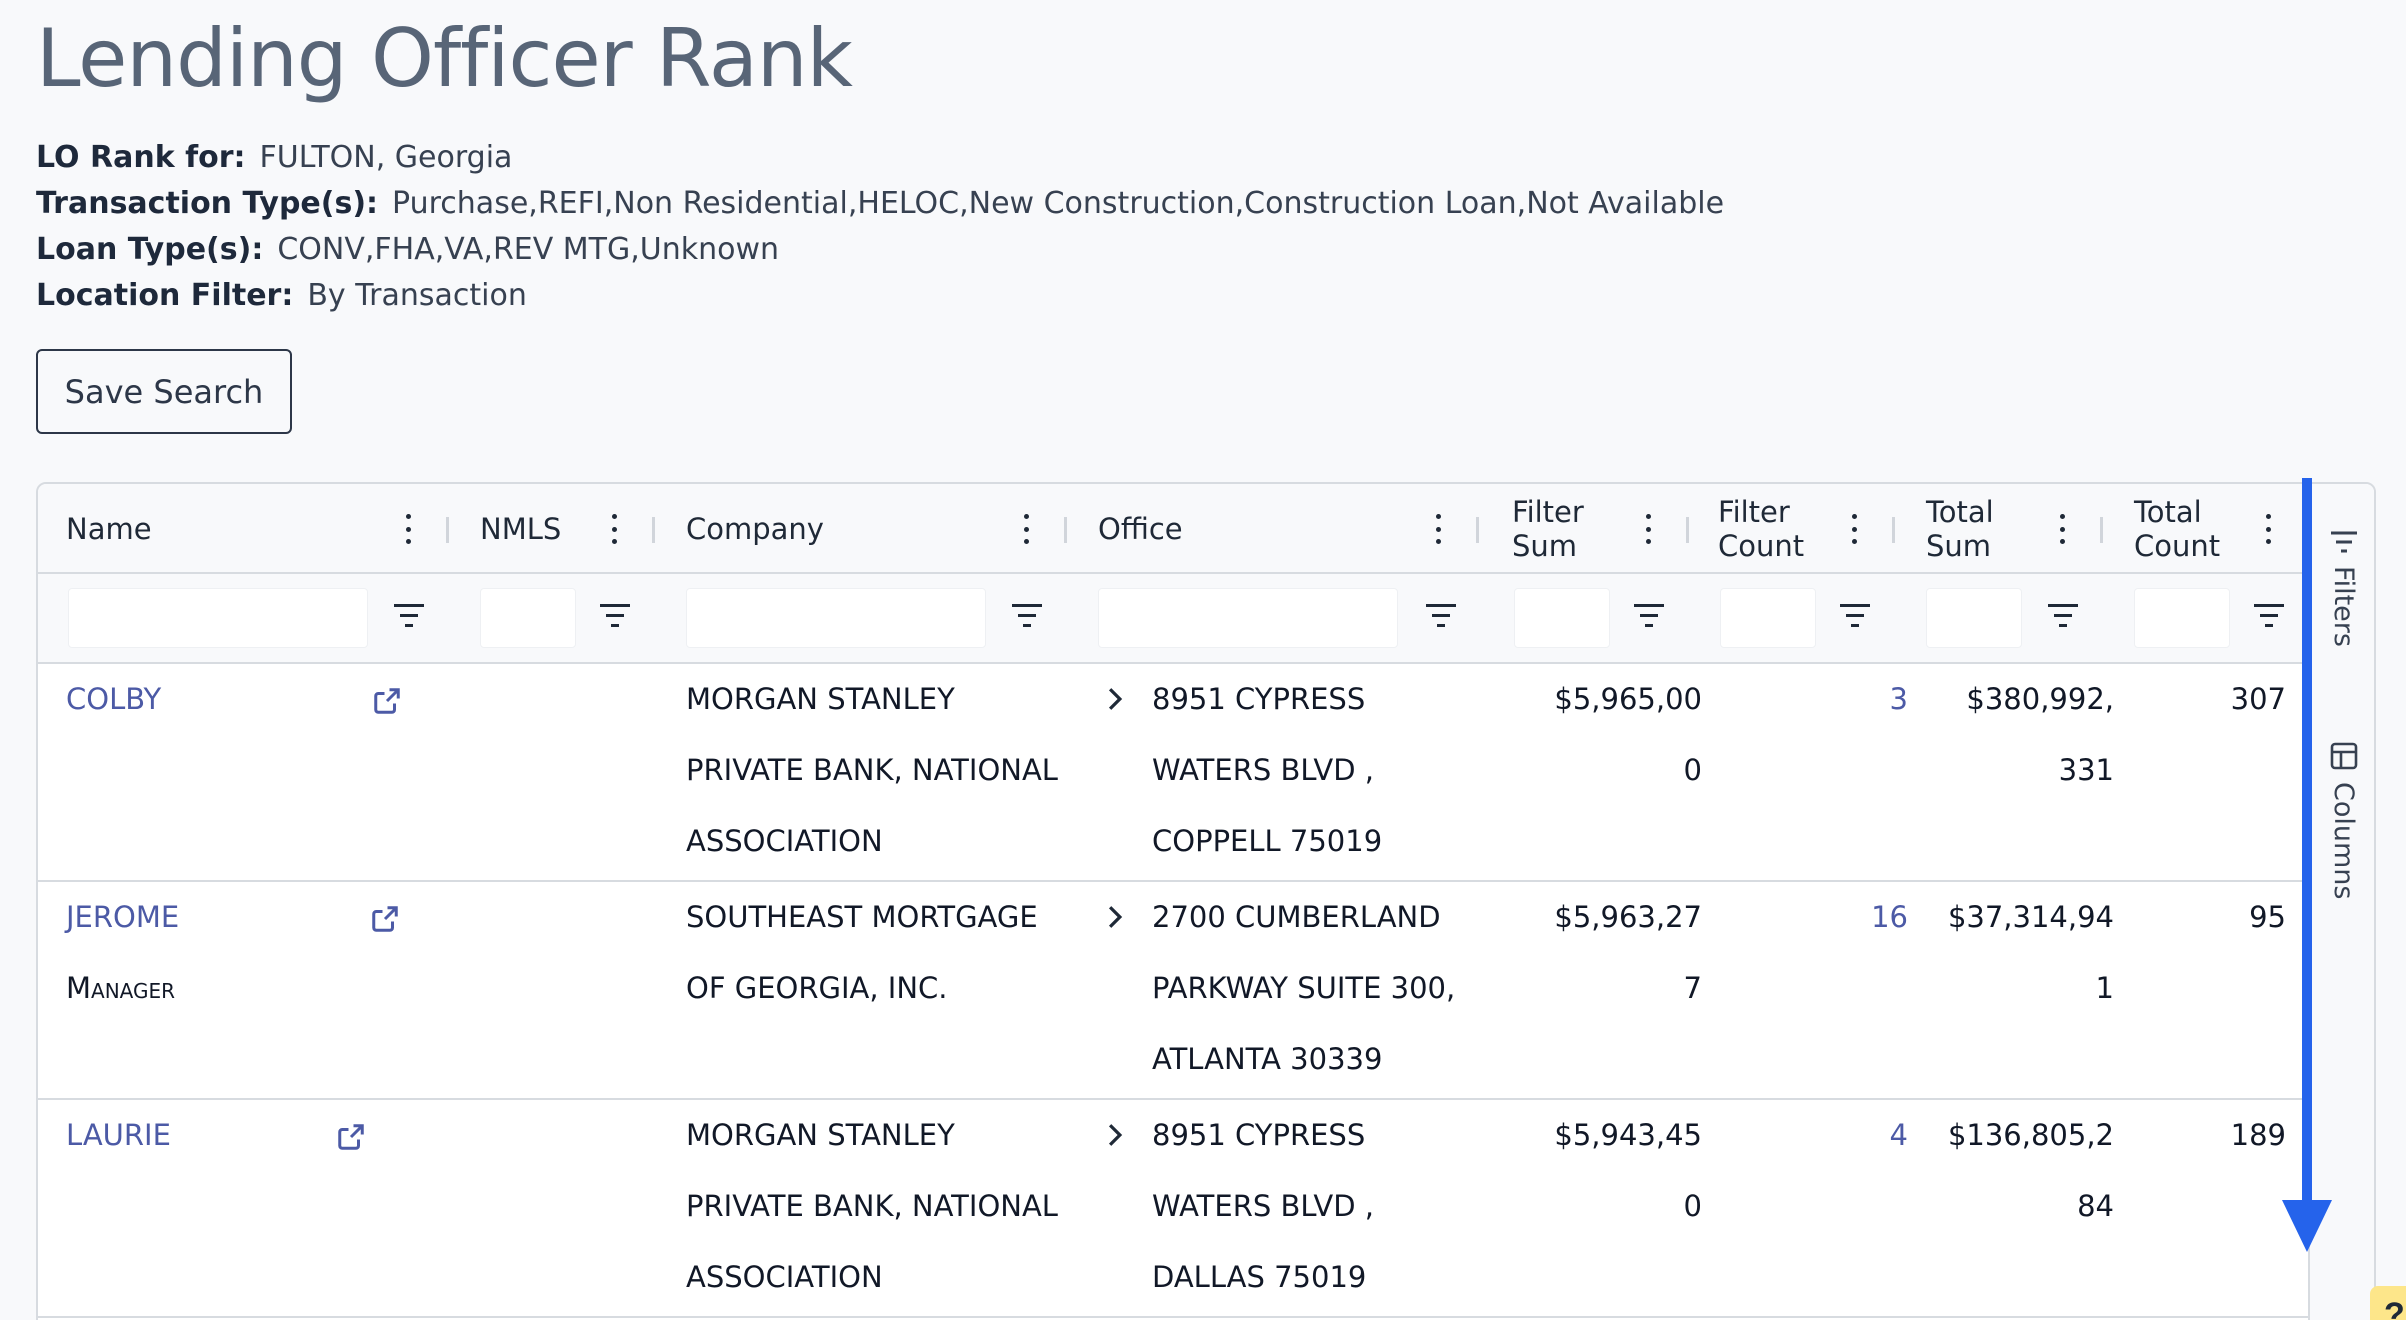 The width and height of the screenshot is (2406, 1320). I want to click on total-sum-line: 331, so click(2086, 770).